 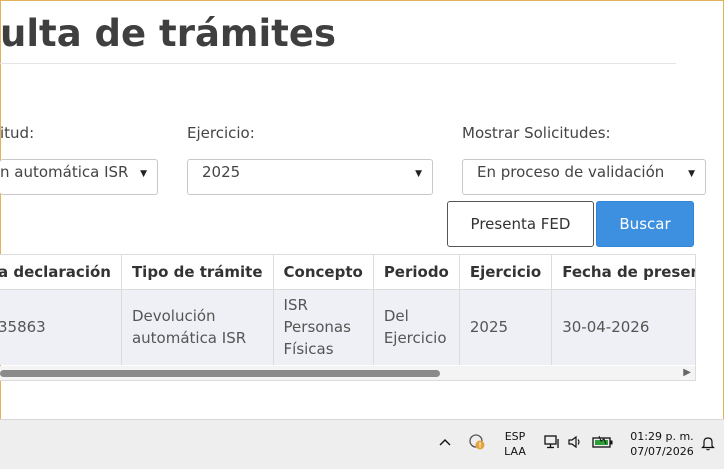 What do you see at coordinates (61, 272) in the screenshot?
I see `header-declaracion: a declaración` at bounding box center [61, 272].